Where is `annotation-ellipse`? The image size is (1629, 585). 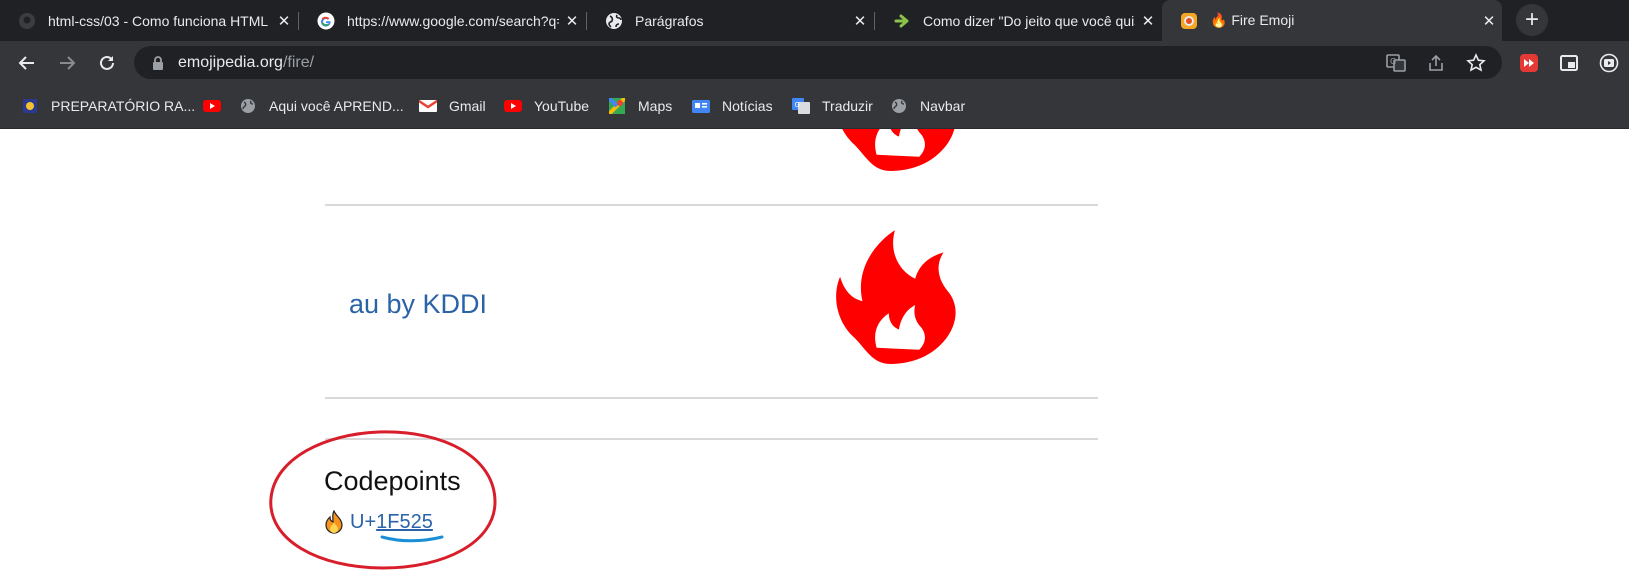 annotation-ellipse is located at coordinates (383, 500).